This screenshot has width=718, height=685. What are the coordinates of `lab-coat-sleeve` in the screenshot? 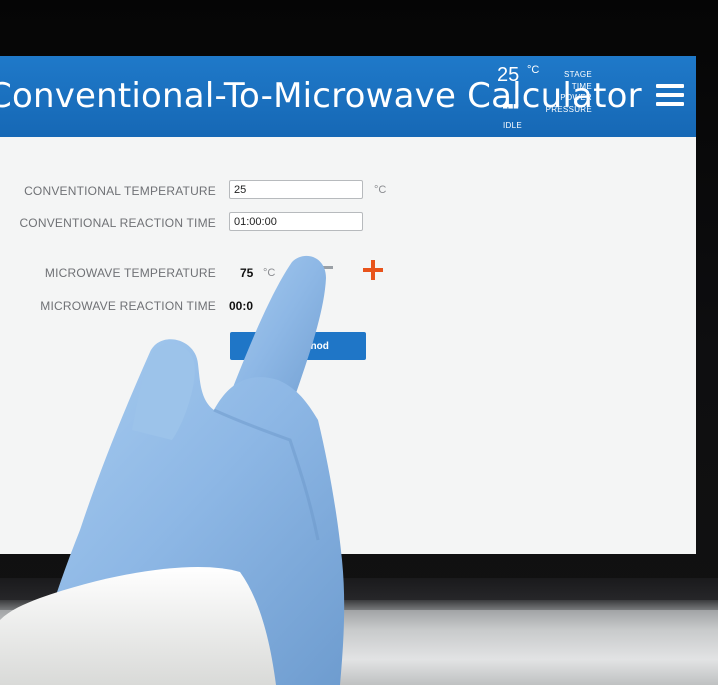 It's located at (138, 626).